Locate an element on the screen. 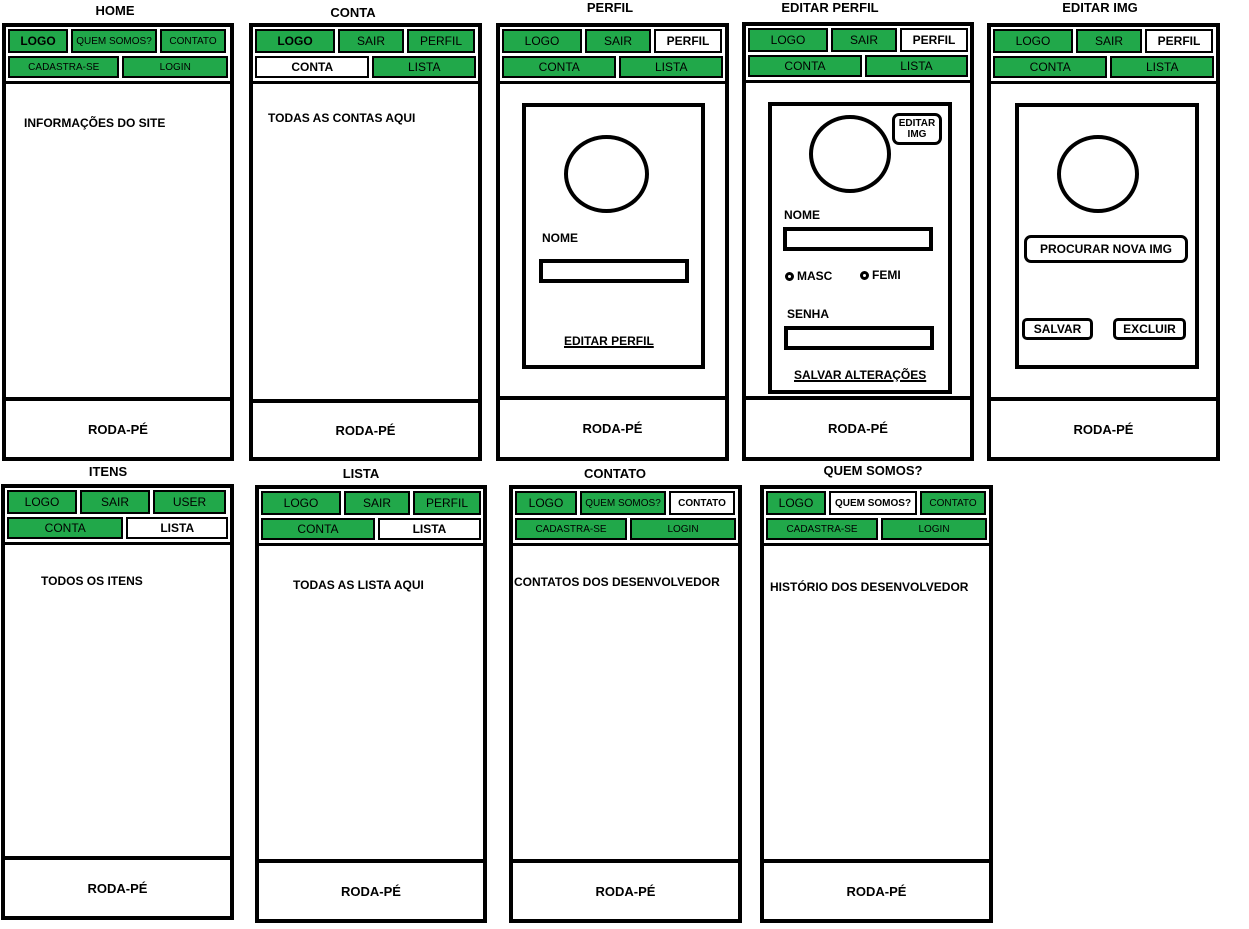 This screenshot has height=929, width=1249. editar-img-content: PROCURAR NOVA IMG SALVAR EXCLUIR is located at coordinates (1103, 240).